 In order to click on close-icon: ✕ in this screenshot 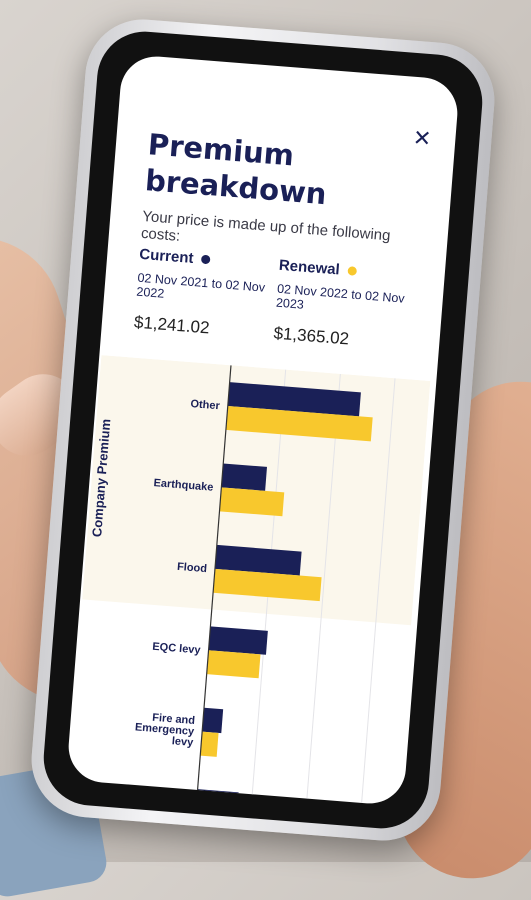, I will do `click(422, 138)`.